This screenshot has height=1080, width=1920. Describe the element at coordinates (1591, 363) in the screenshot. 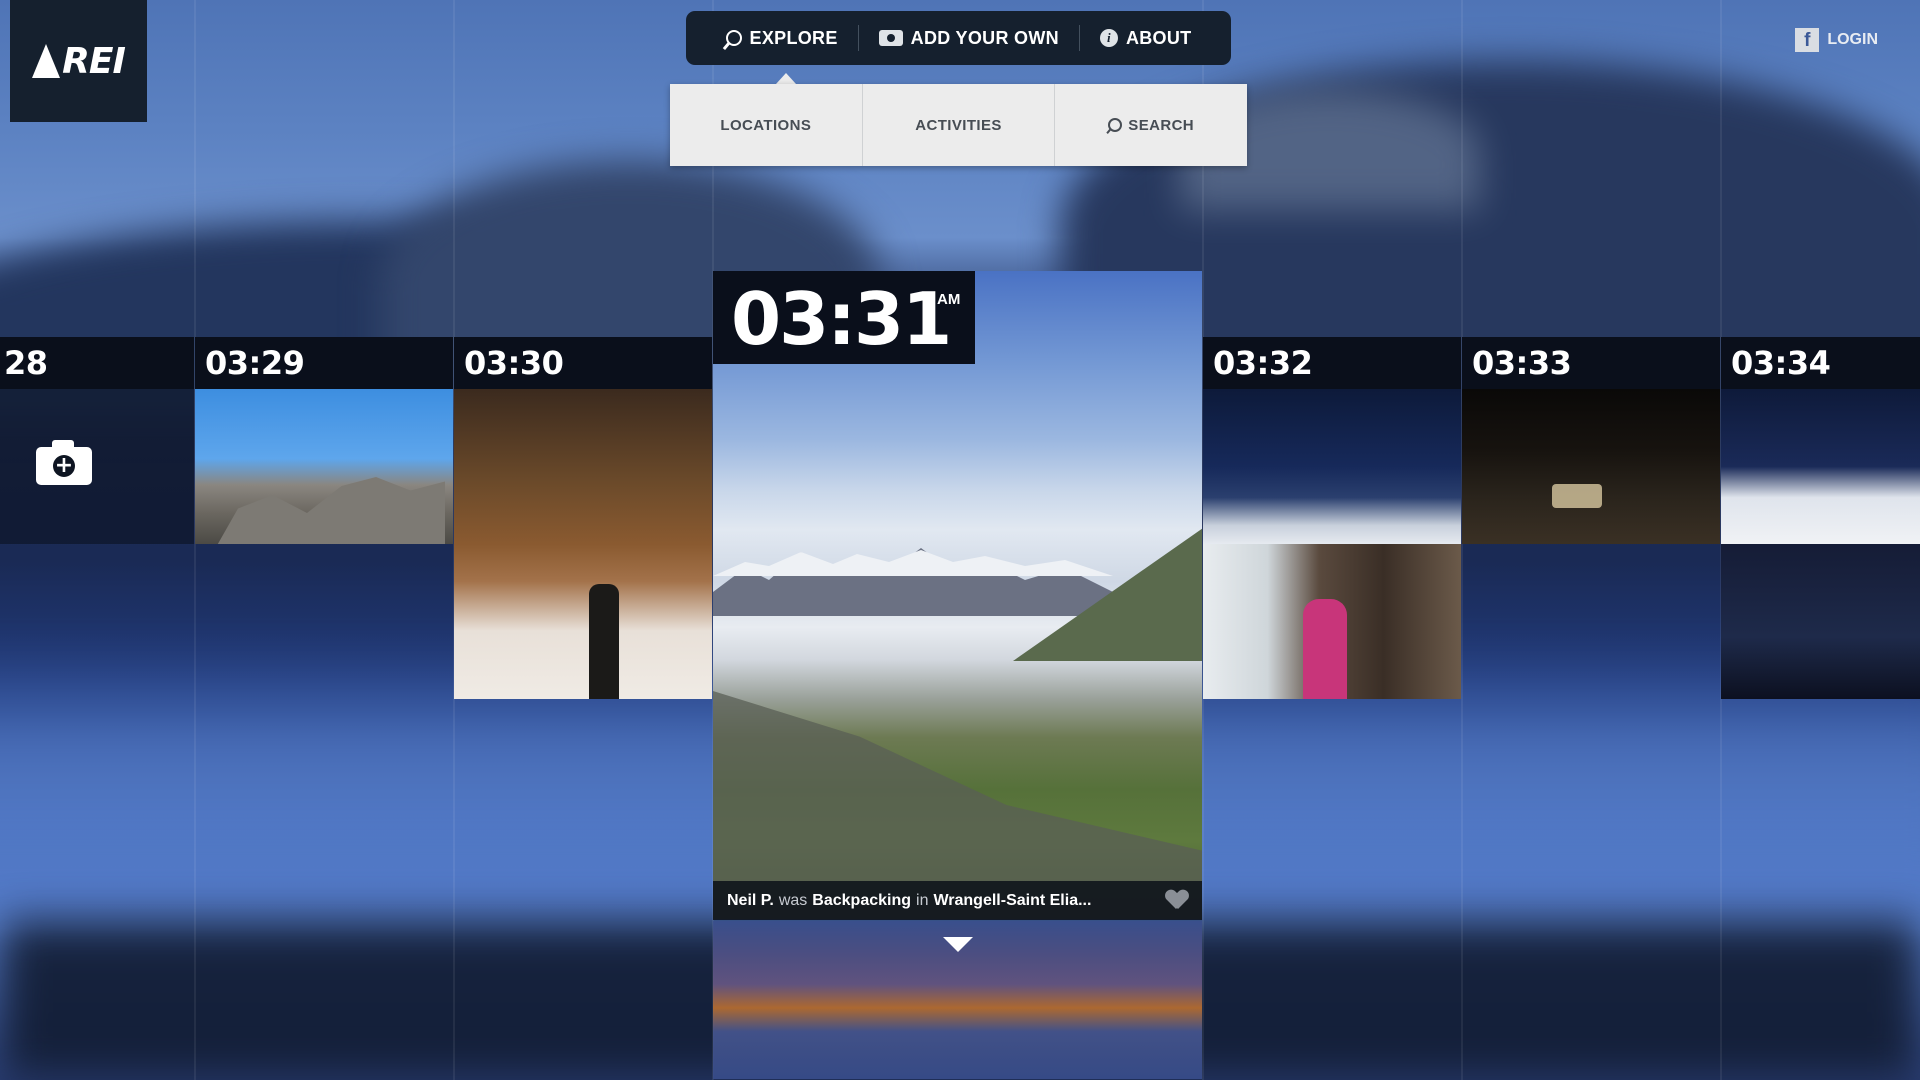

I see `column-time: 03:33` at that location.